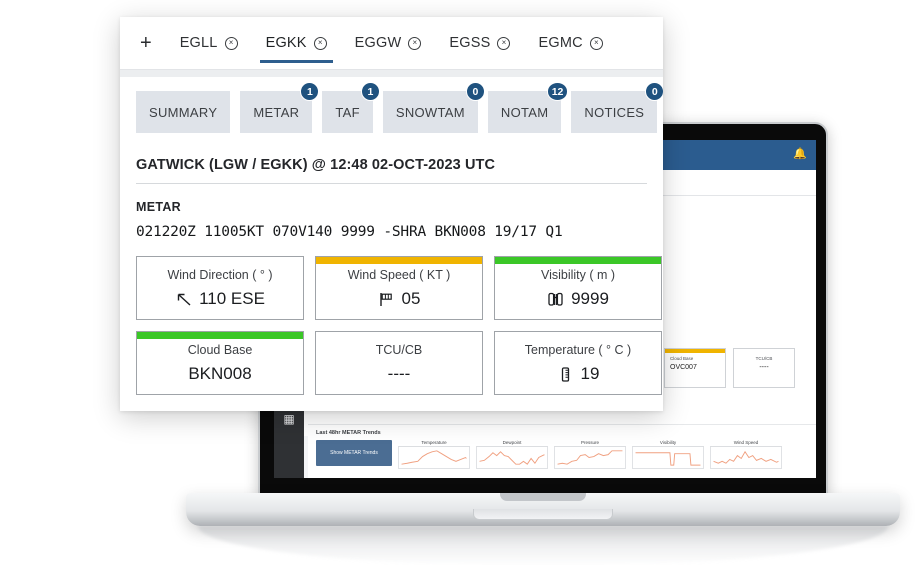 Image resolution: width=916 pixels, height=565 pixels. Describe the element at coordinates (512, 443) in the screenshot. I see `sparkline-label: Dewpoint` at that location.